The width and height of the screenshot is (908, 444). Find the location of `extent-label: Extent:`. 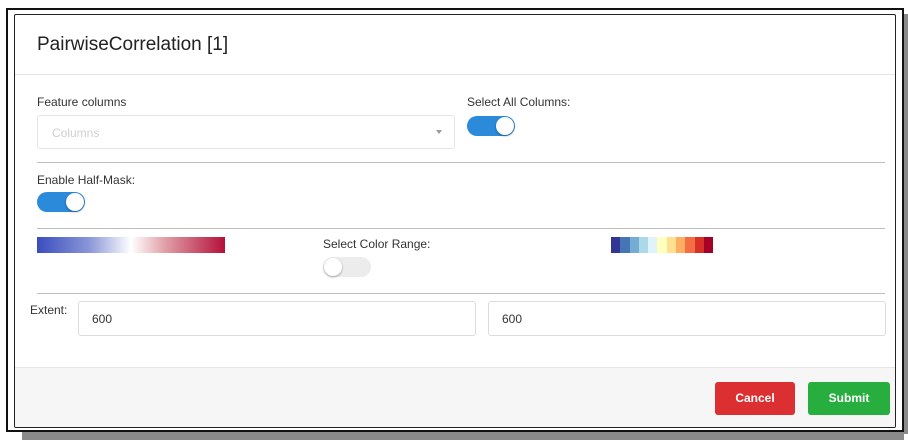

extent-label: Extent: is located at coordinates (49, 310).